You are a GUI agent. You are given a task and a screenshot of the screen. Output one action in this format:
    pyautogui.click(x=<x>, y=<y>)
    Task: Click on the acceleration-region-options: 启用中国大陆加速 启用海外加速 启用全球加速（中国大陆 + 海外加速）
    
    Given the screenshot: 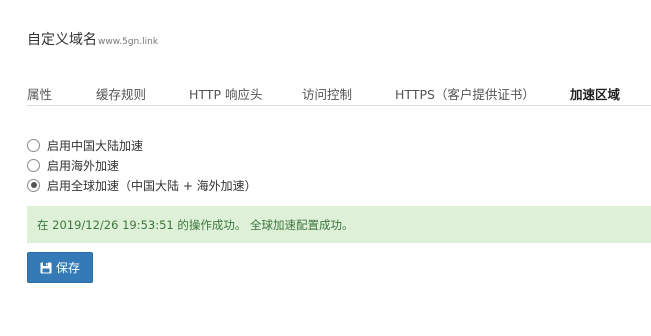 What is the action you would take?
    pyautogui.click(x=142, y=165)
    